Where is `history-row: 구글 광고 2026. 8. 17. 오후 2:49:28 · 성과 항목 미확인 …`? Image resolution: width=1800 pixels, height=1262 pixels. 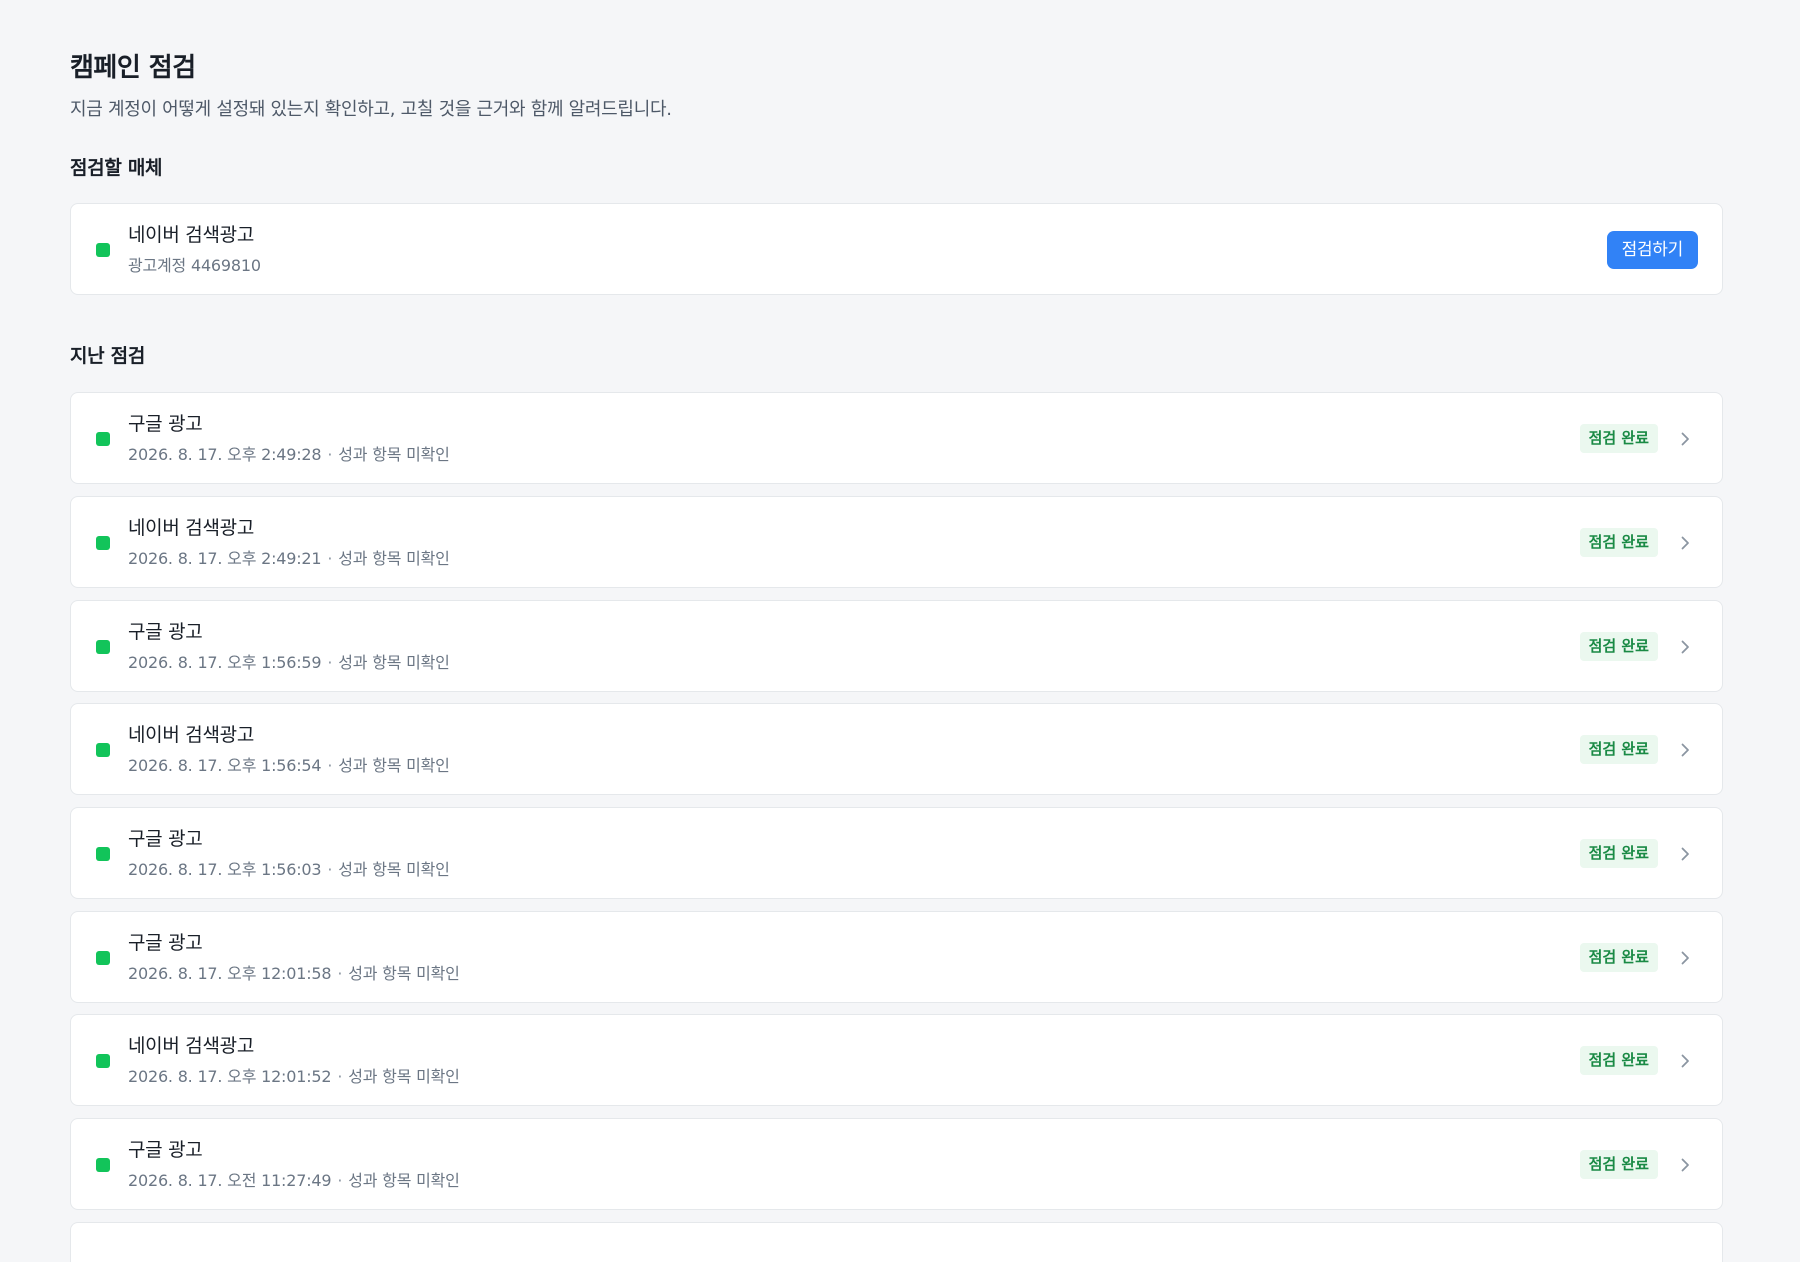
history-row: 구글 광고 2026. 8. 17. 오후 2:49:28 · 성과 항목 미확인 … is located at coordinates (896, 438).